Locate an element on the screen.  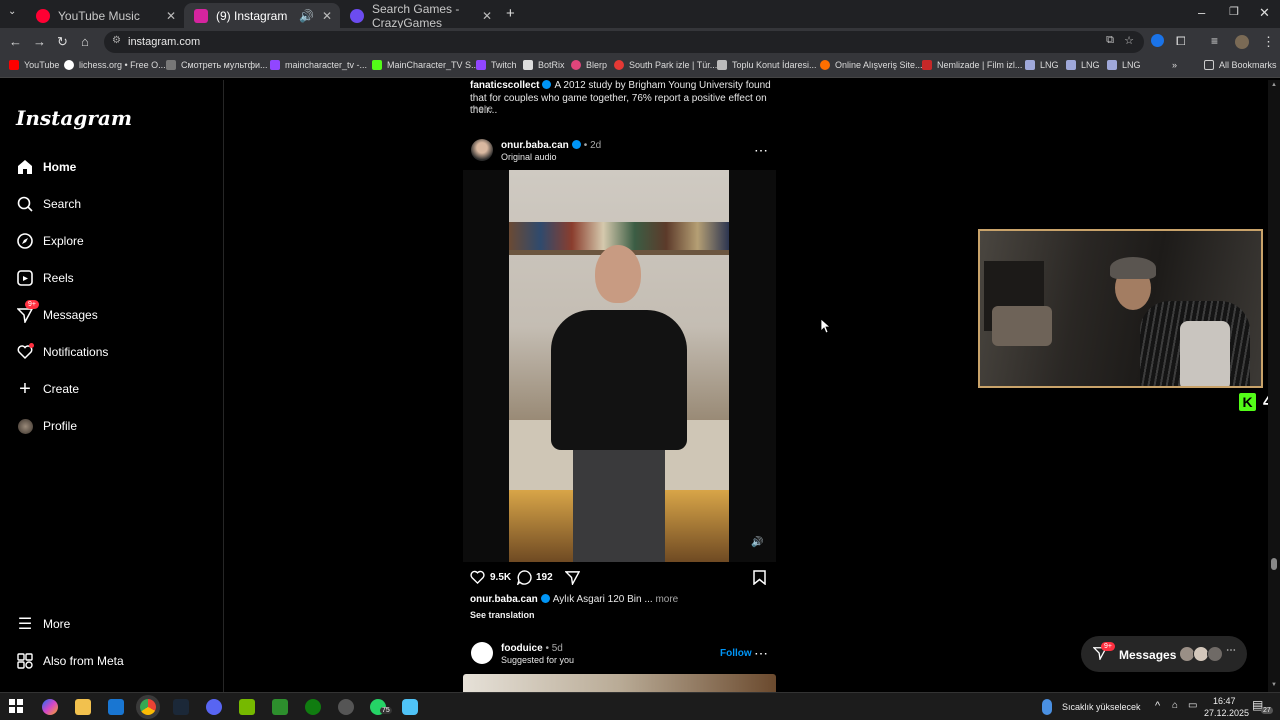
media-control-icon: ≡ is located at coordinates (1214, 41).